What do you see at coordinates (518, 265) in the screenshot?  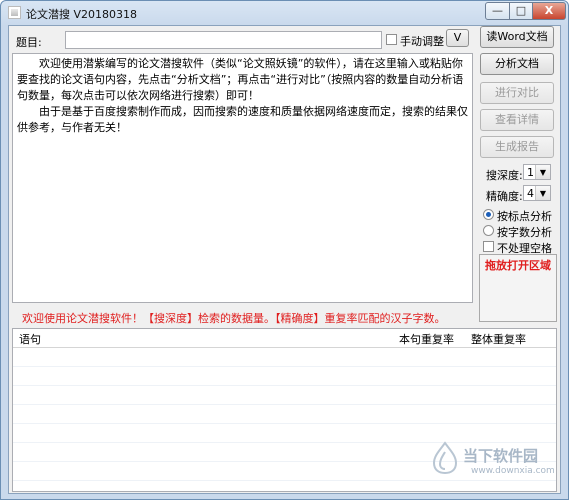 I see `drop-zone-label: 拖放打开区域` at bounding box center [518, 265].